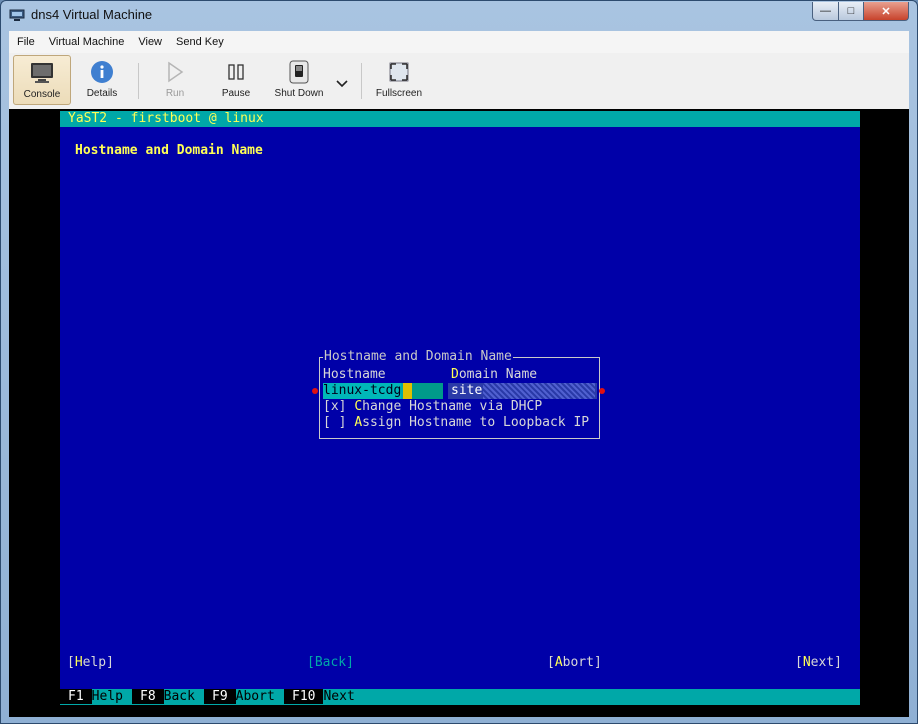 The width and height of the screenshot is (918, 724). I want to click on menu-send-key: Send Key, so click(199, 42).